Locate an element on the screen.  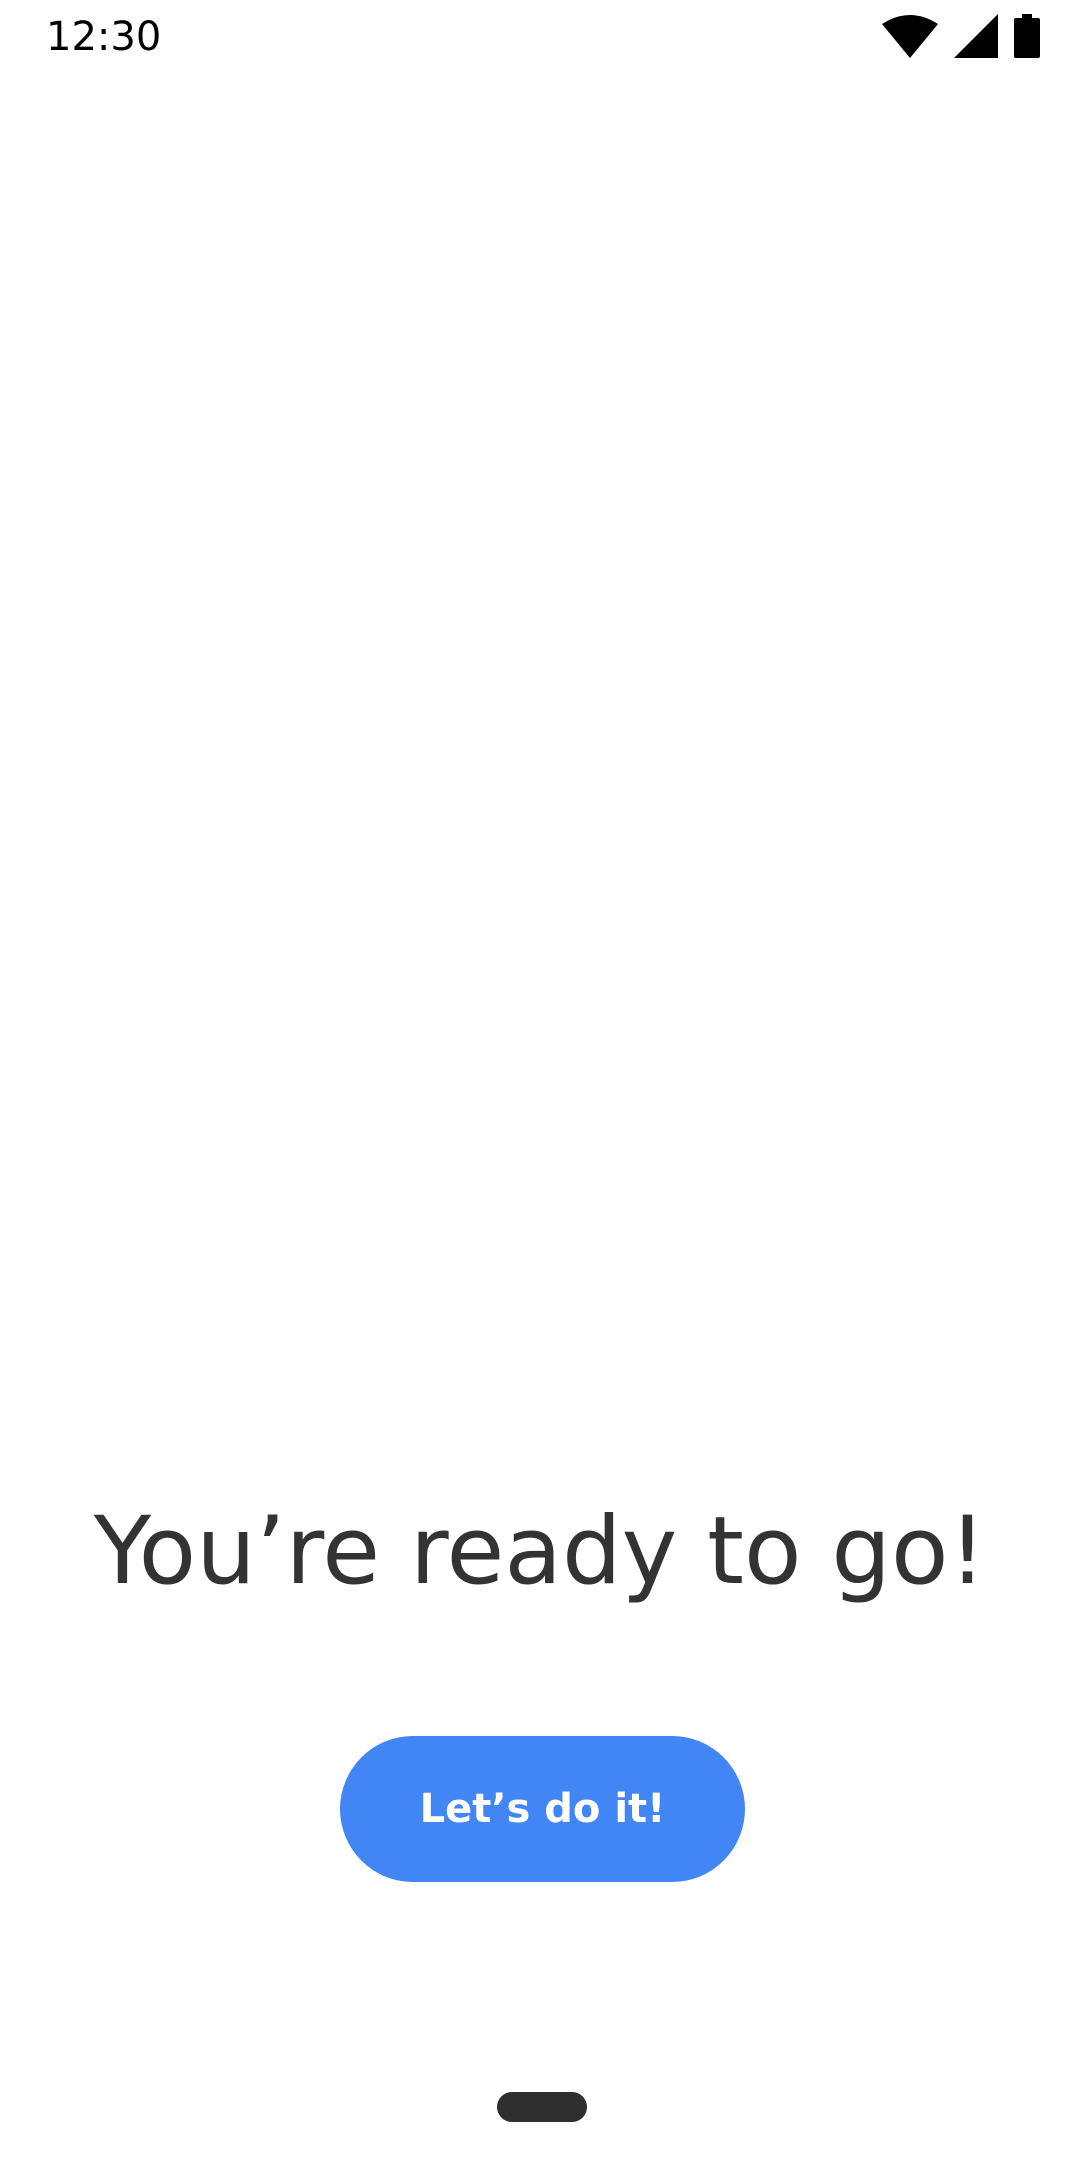
status-time: 12:30 is located at coordinates (104, 37).